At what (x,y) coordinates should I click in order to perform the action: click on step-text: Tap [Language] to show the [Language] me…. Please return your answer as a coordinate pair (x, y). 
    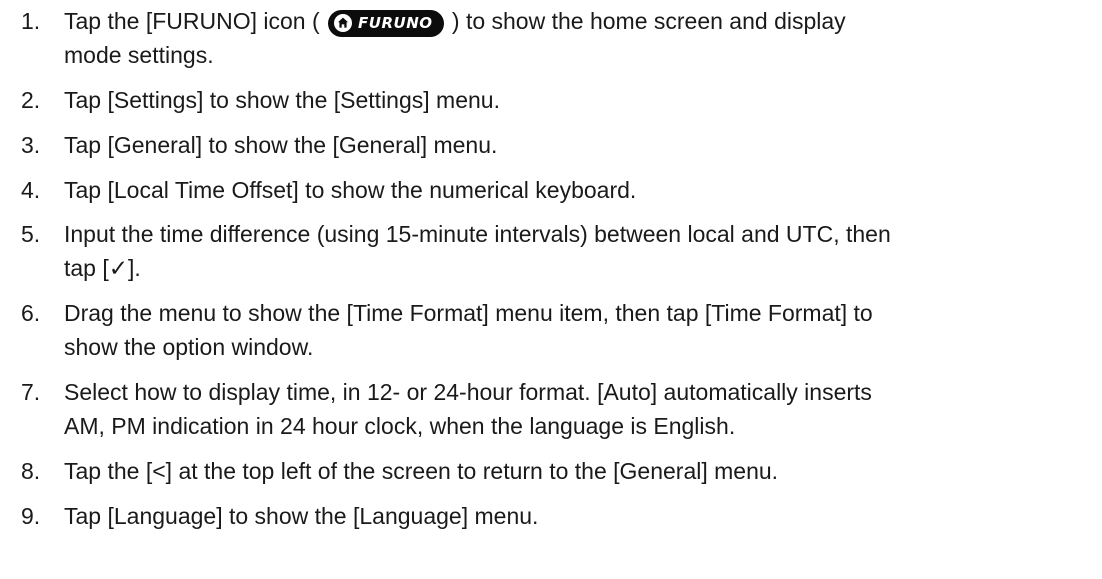
    Looking at the image, I should click on (579, 516).